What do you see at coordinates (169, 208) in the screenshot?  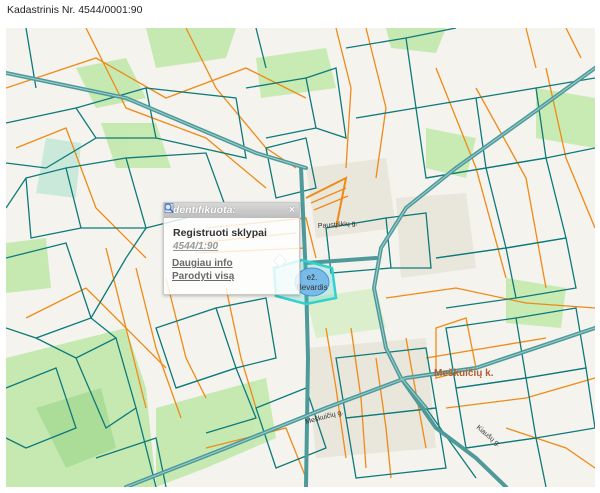 I see `magnifier-icon` at bounding box center [169, 208].